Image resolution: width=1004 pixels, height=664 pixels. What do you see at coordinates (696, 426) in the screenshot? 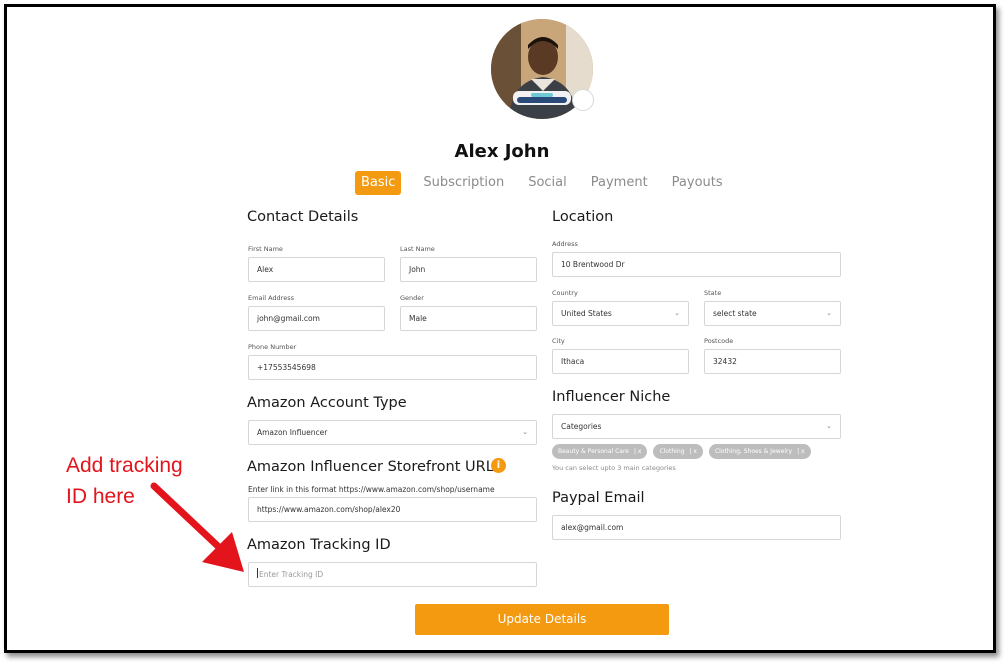
I see `niche-categories-select: Categories ⌄` at bounding box center [696, 426].